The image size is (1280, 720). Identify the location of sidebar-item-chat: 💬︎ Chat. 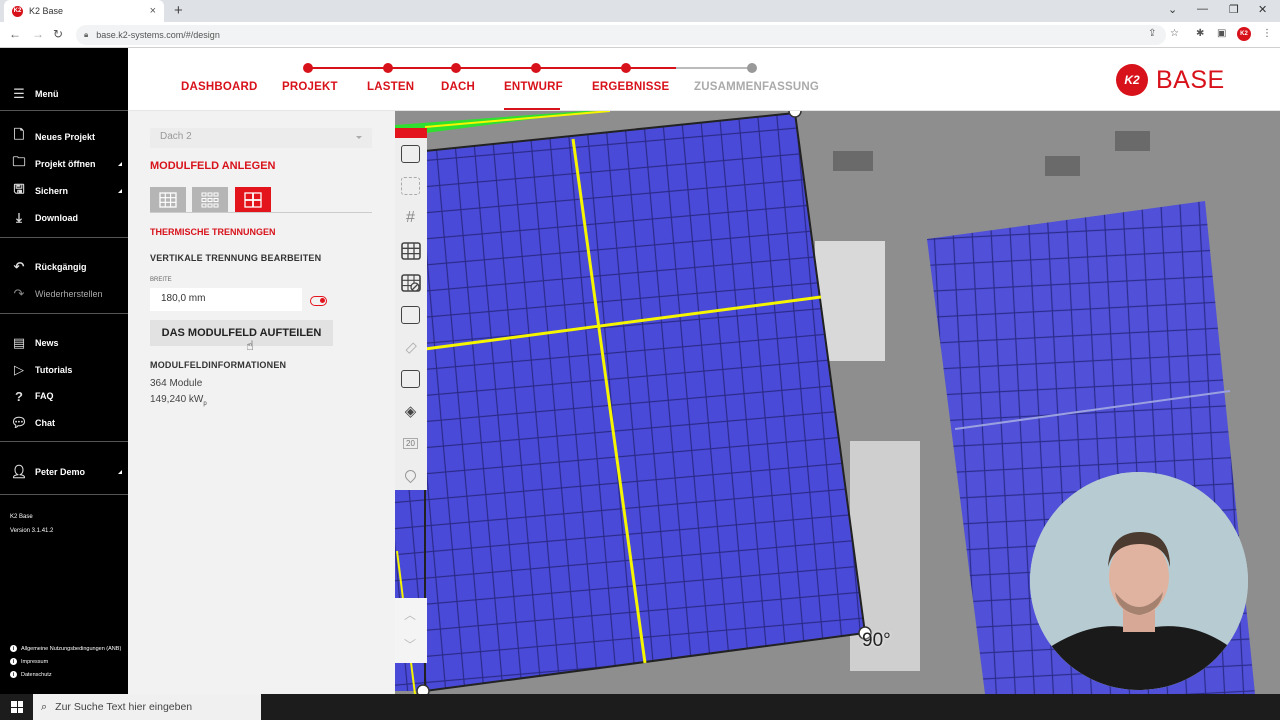
(68, 423).